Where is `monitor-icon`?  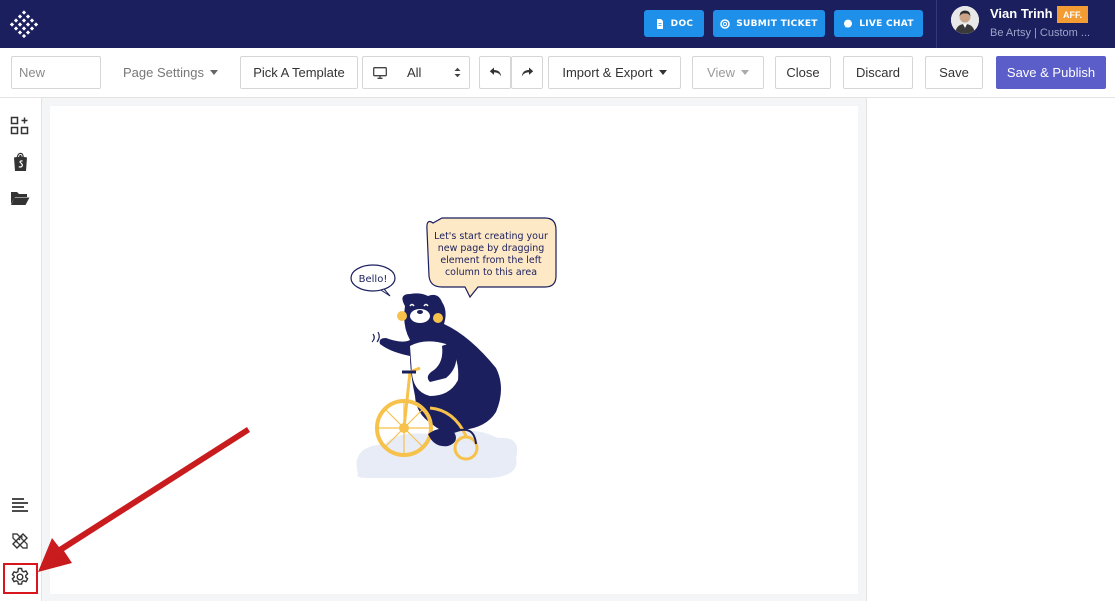
monitor-icon is located at coordinates (380, 72).